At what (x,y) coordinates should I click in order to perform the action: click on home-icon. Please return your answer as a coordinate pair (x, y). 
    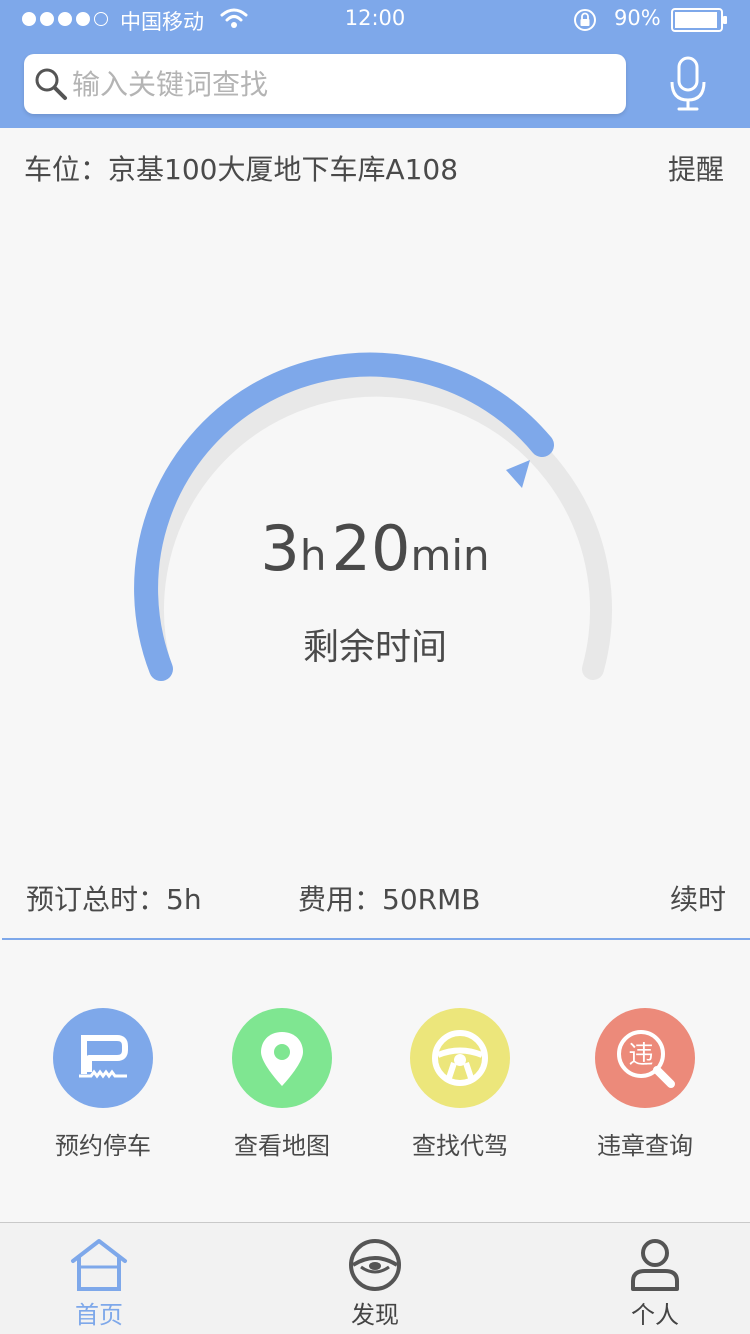
    Looking at the image, I should click on (99, 1265).